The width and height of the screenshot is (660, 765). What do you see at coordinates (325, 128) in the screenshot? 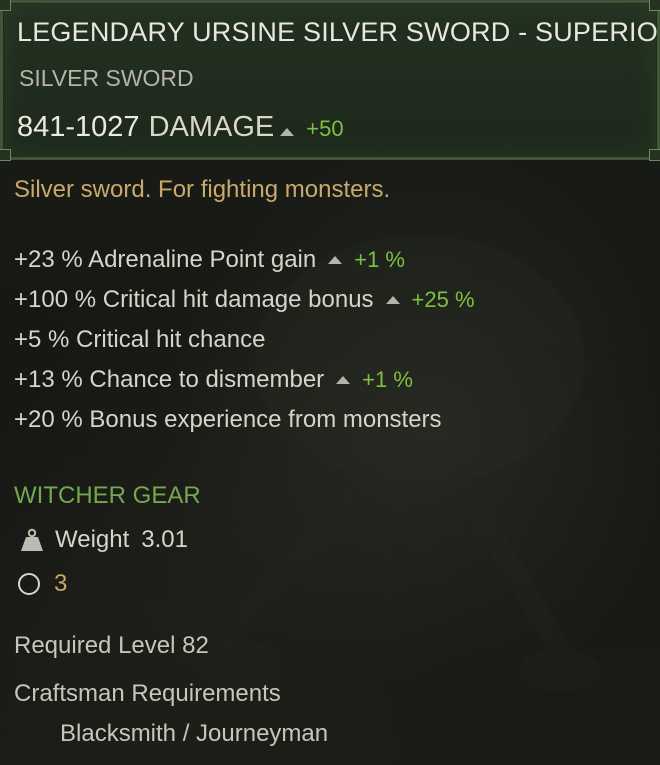
I see `damage-bonus: +50` at bounding box center [325, 128].